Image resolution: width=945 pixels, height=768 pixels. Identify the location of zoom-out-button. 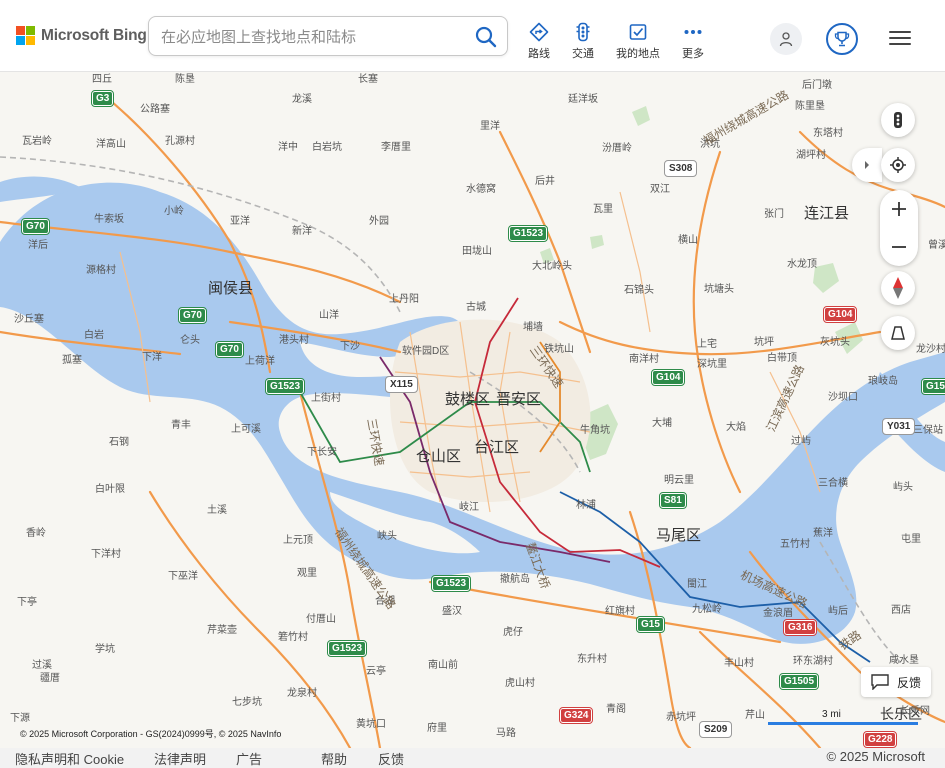
(899, 247).